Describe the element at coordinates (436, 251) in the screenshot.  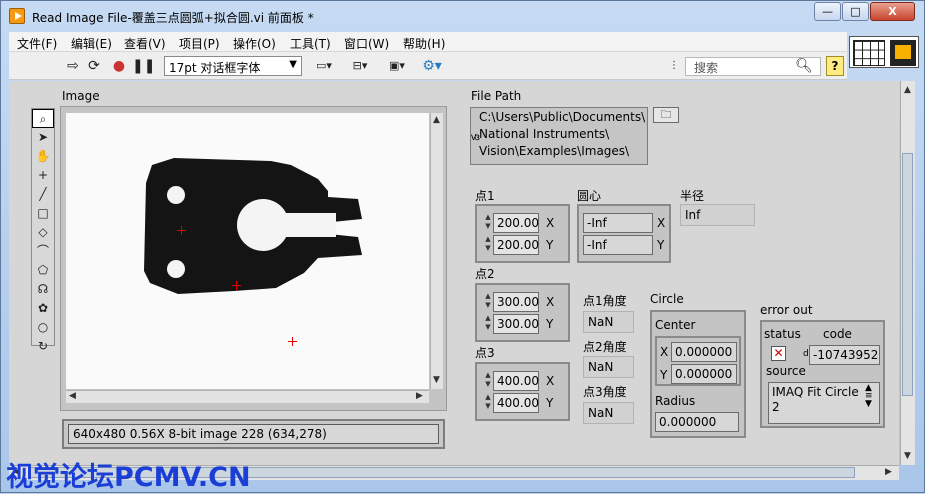
I see `image-vertical-scrollbar: ▲ ▼` at that location.